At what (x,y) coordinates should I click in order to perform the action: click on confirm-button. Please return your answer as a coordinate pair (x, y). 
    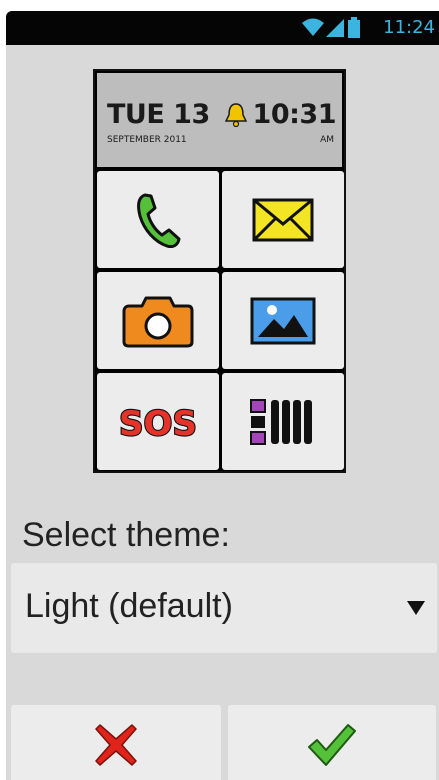
    Looking at the image, I should click on (332, 742).